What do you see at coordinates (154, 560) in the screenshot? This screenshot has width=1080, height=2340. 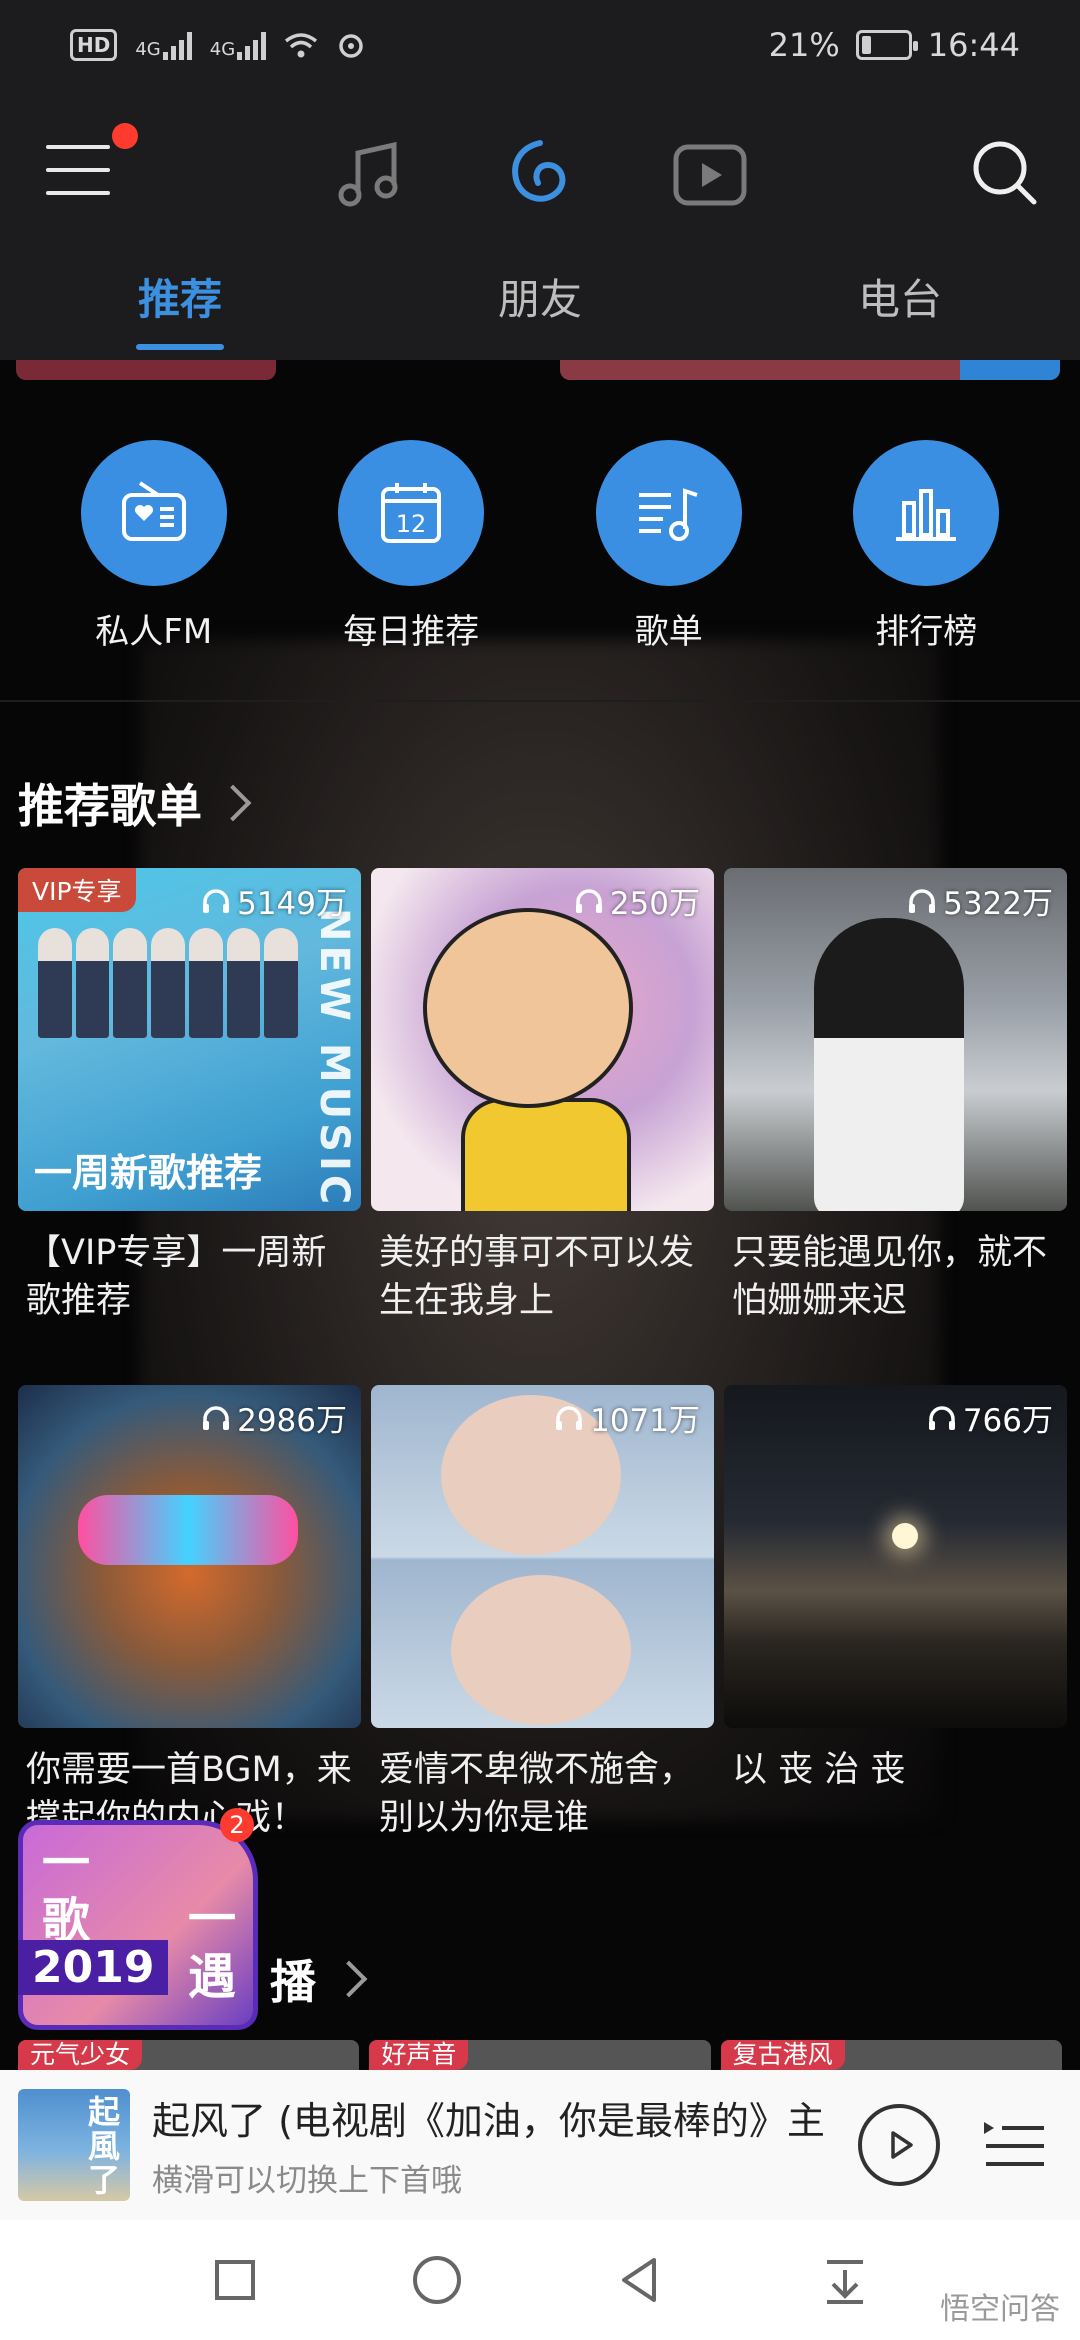 I see `quick-entry-private-fm: 私人FM` at bounding box center [154, 560].